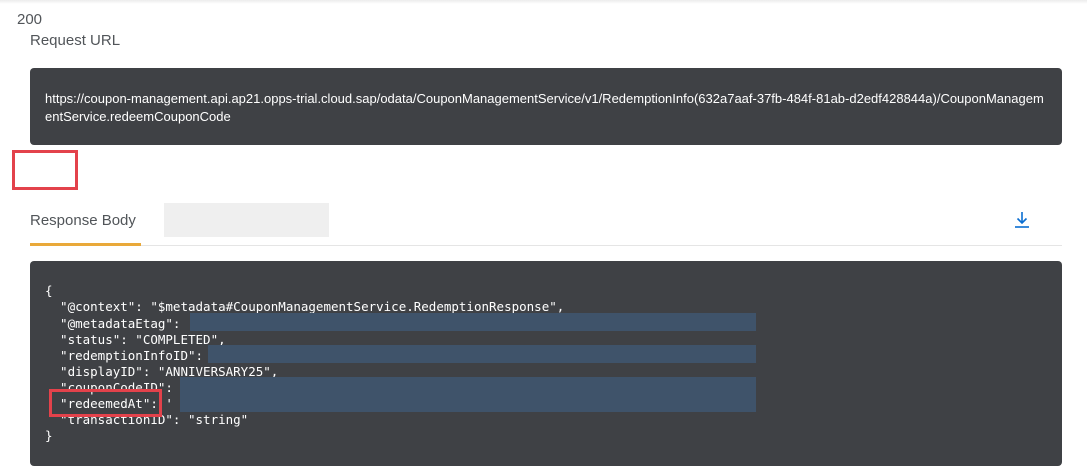 The image size is (1087, 475). Describe the element at coordinates (468, 394) in the screenshot. I see `redacted-coupon-code-and-date` at that location.